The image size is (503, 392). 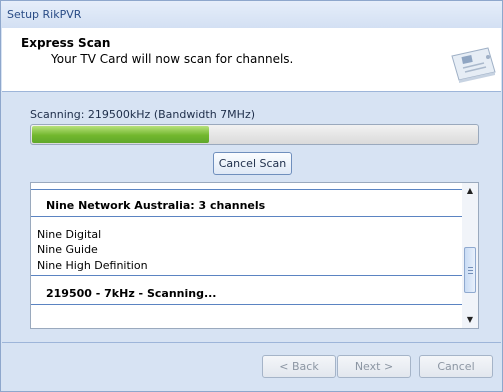 I want to click on channel-item: Nine Guide, so click(x=67, y=249).